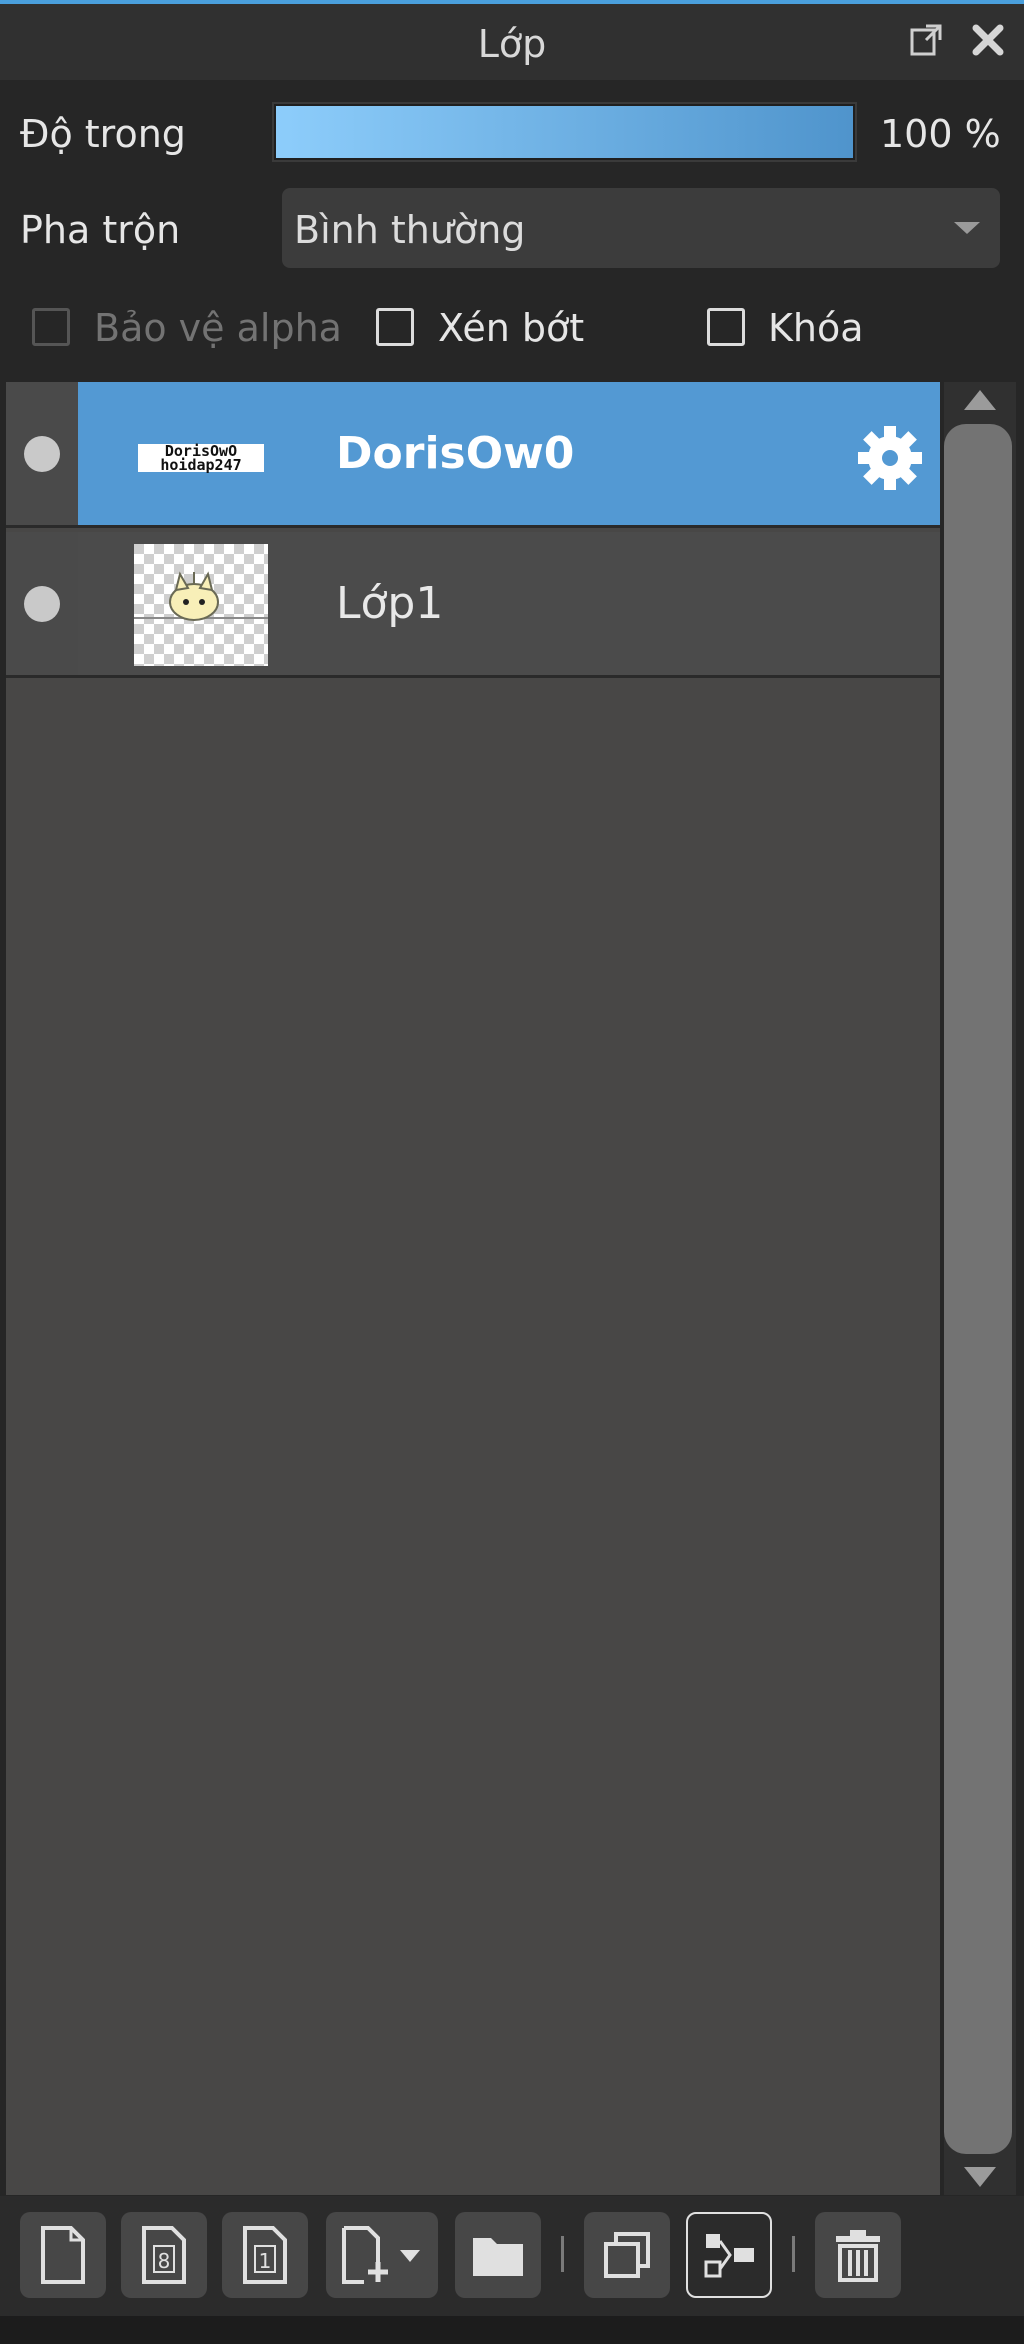 Image resolution: width=1024 pixels, height=2344 pixels. I want to click on scroll-down-icon, so click(980, 2177).